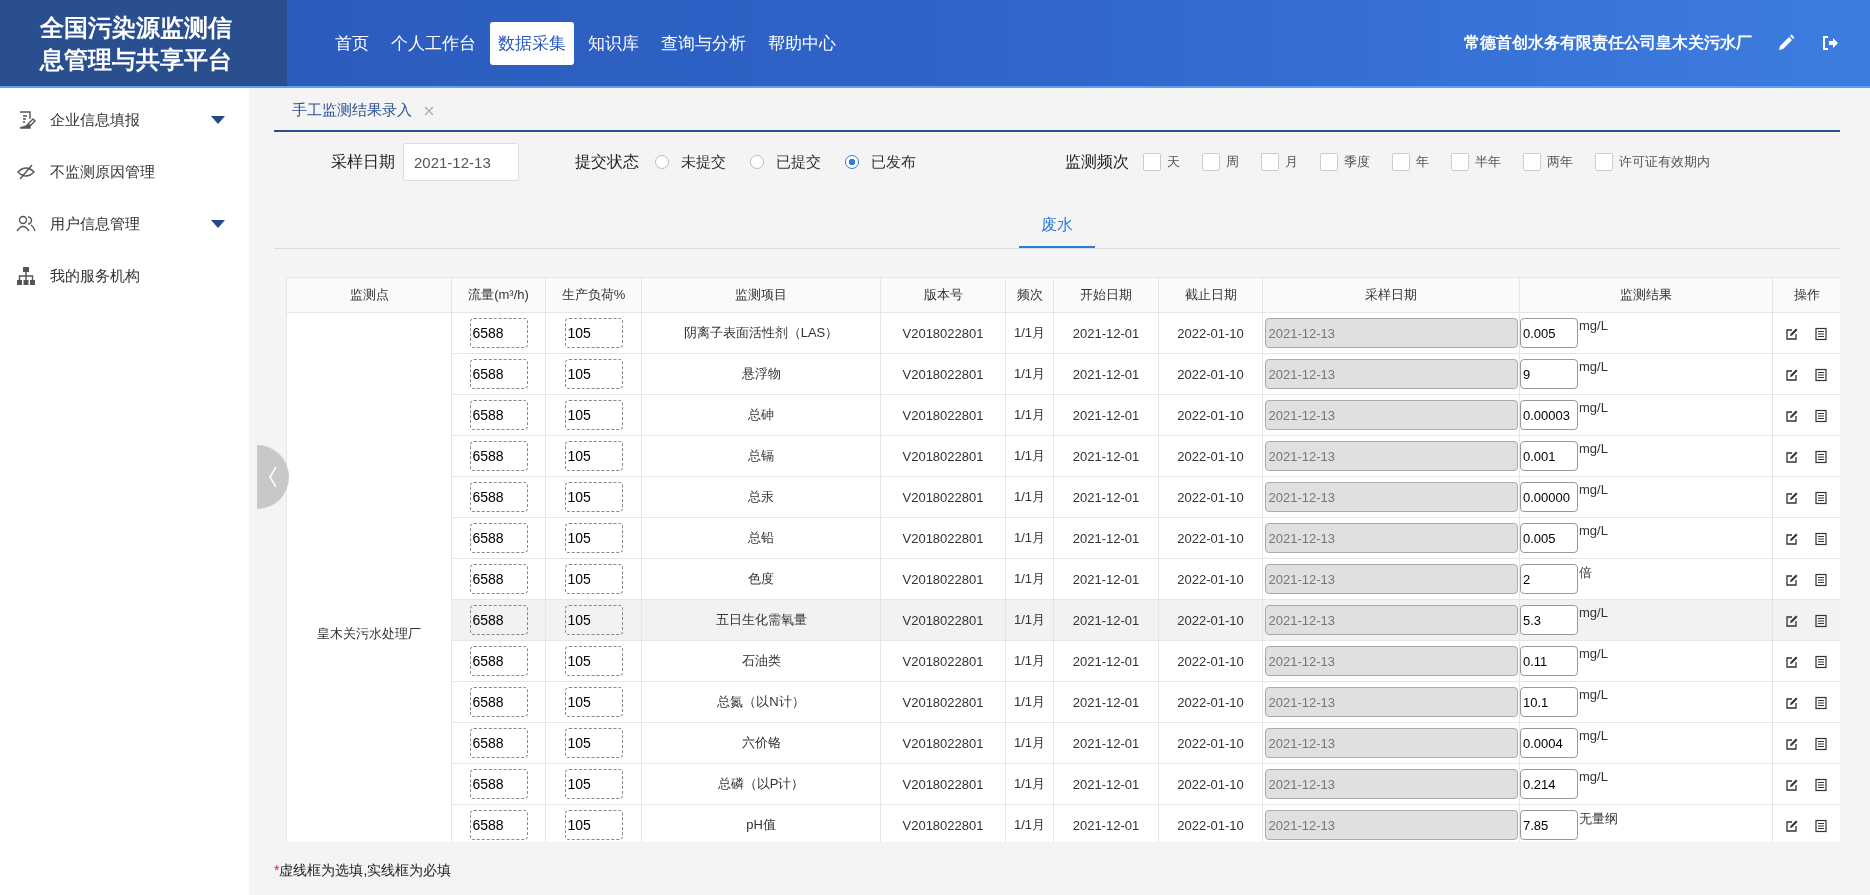  I want to click on checkbox-option: 季度, so click(1345, 162).